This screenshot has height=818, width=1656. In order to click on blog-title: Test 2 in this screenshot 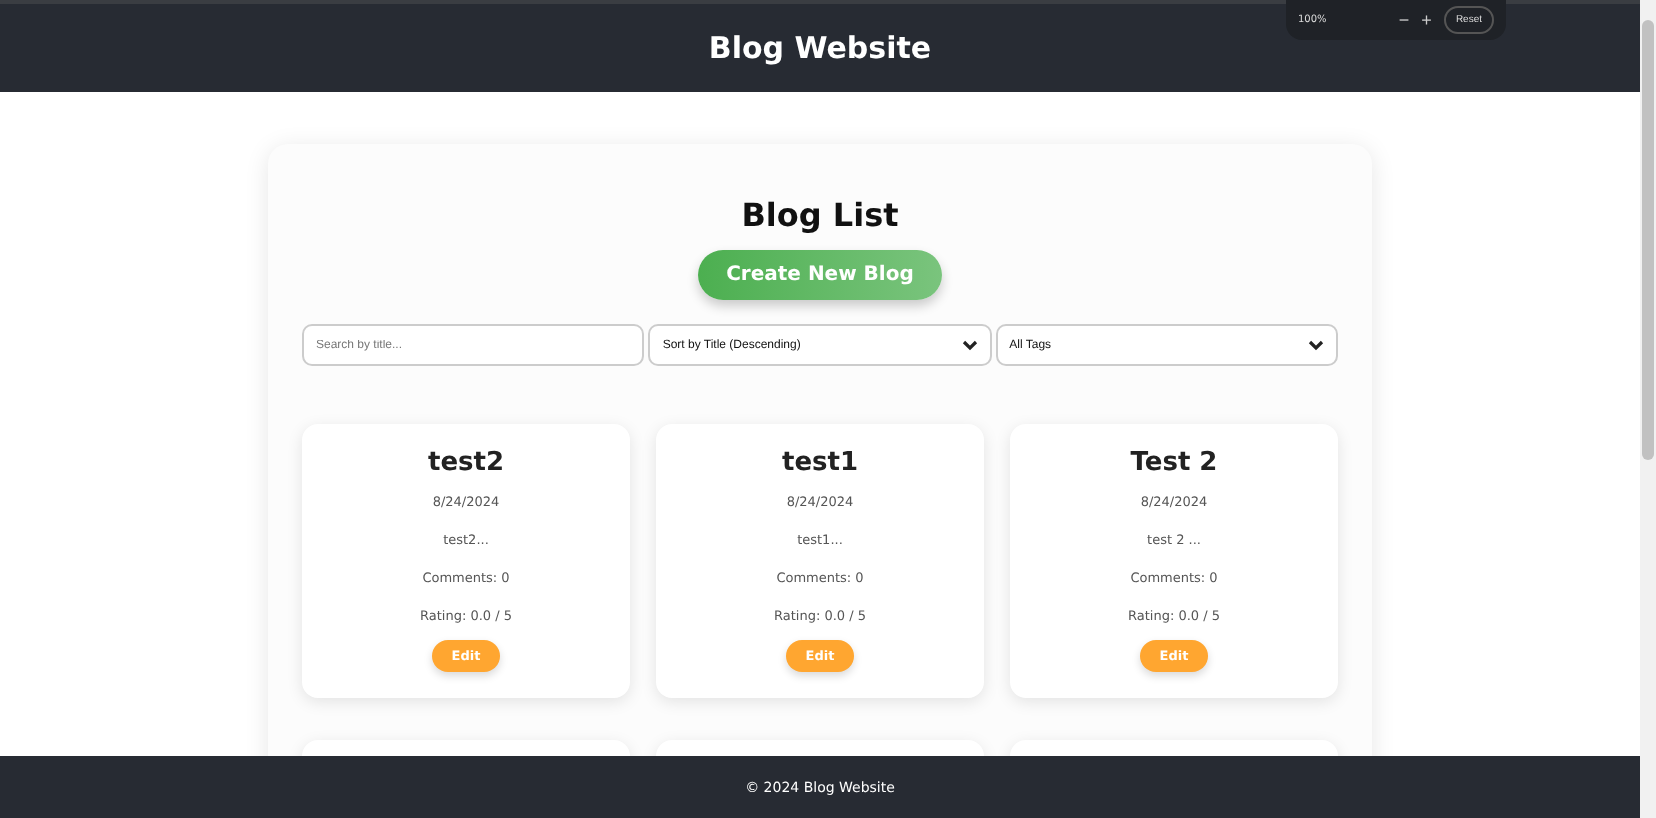, I will do `click(1174, 463)`.